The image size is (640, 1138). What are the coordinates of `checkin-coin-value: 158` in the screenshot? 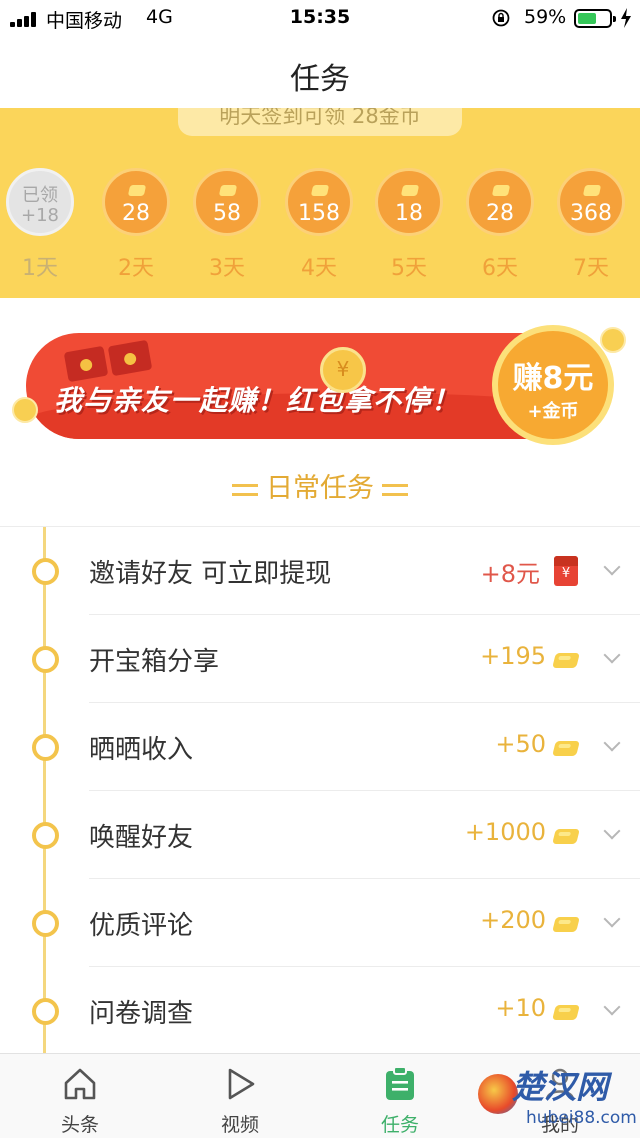 It's located at (319, 213).